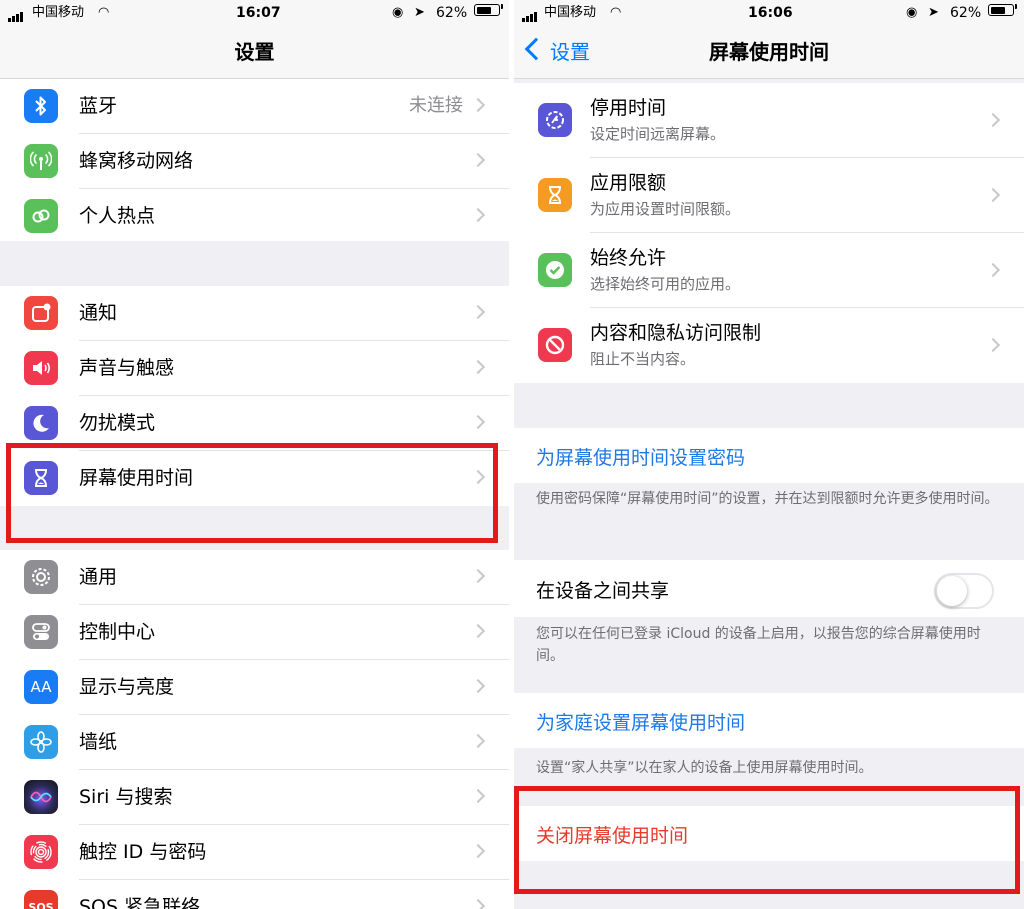 Image resolution: width=1024 pixels, height=909 pixels. Describe the element at coordinates (1001, 10) in the screenshot. I see `battery-icon` at that location.